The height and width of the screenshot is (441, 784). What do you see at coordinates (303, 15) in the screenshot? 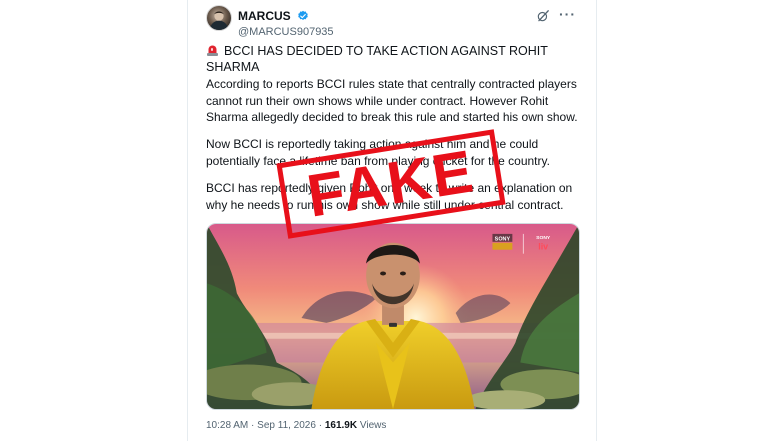
I see `verified-badge-icon` at bounding box center [303, 15].